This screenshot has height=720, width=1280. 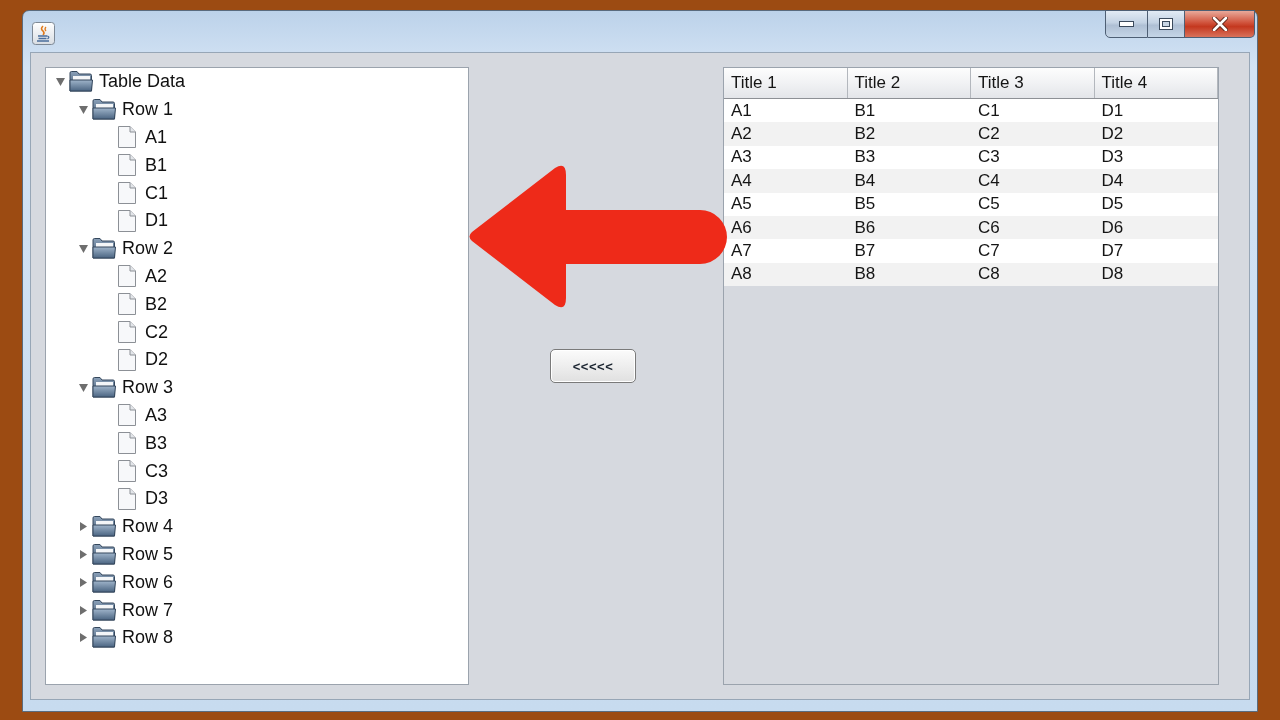 I want to click on table-cell-text: A3, so click(x=741, y=157).